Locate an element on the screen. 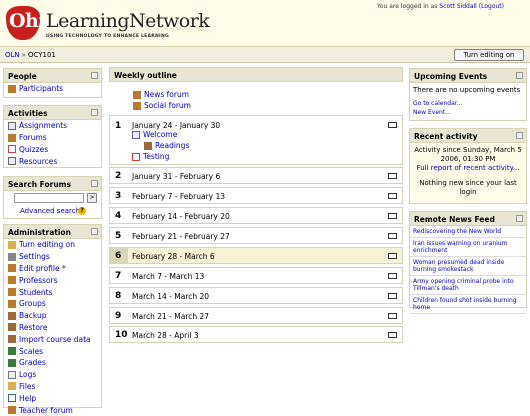 Image resolution: width=530 pixels, height=416 pixels. restore-icon is located at coordinates (12, 327).